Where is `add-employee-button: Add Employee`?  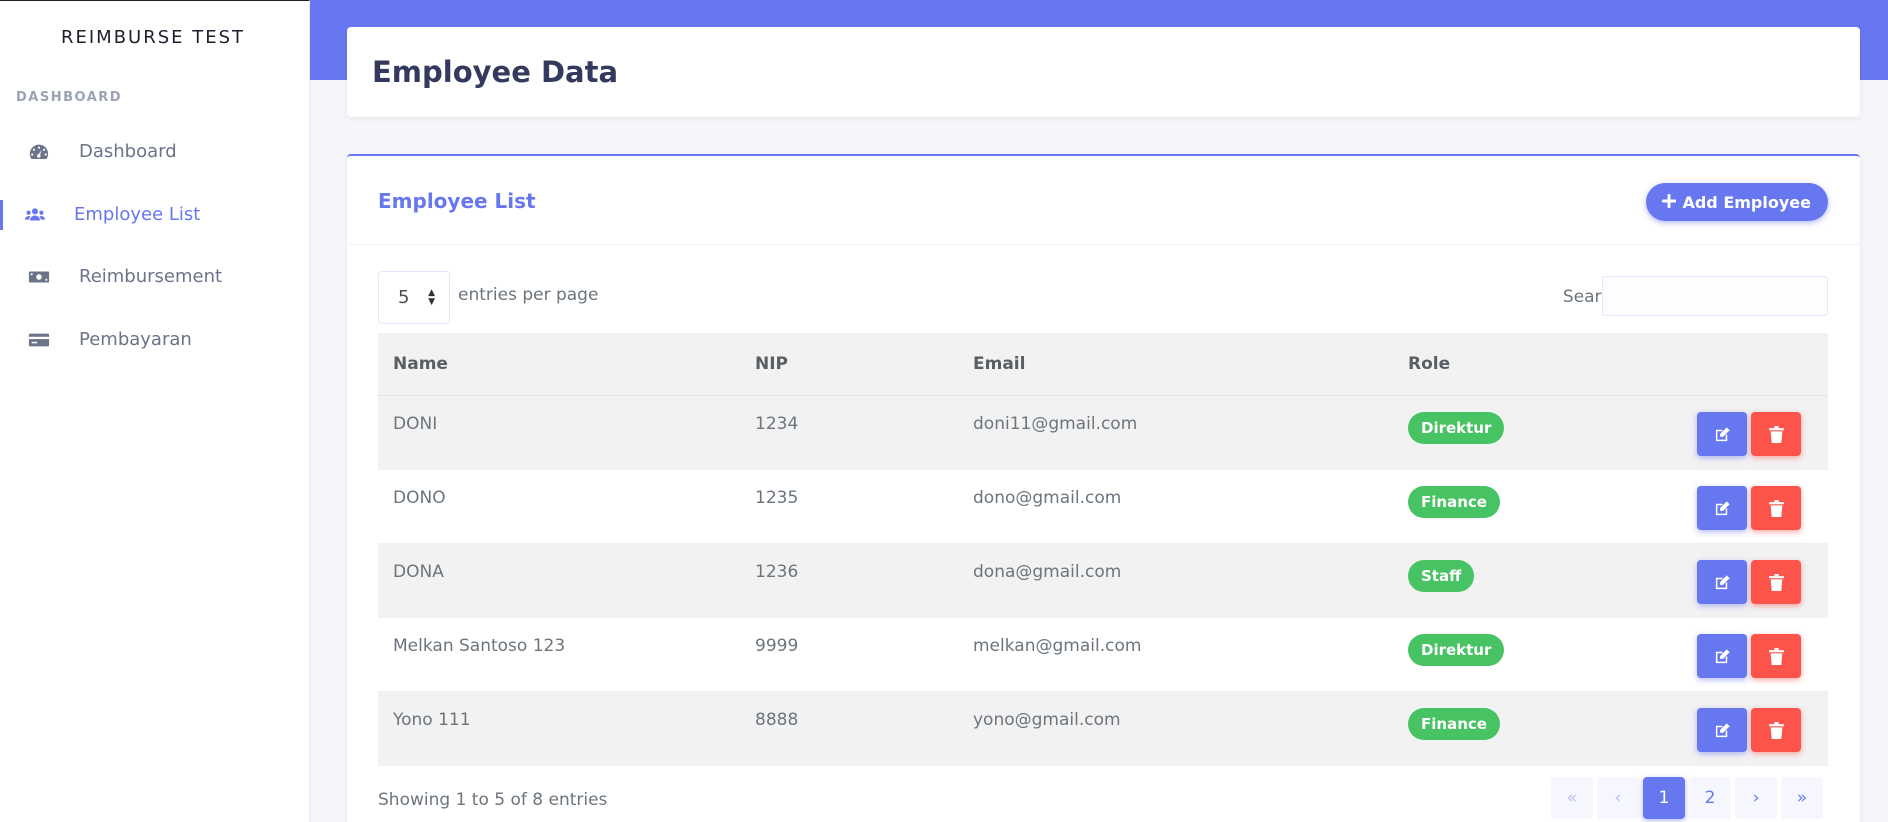 add-employee-button: Add Employee is located at coordinates (1737, 202).